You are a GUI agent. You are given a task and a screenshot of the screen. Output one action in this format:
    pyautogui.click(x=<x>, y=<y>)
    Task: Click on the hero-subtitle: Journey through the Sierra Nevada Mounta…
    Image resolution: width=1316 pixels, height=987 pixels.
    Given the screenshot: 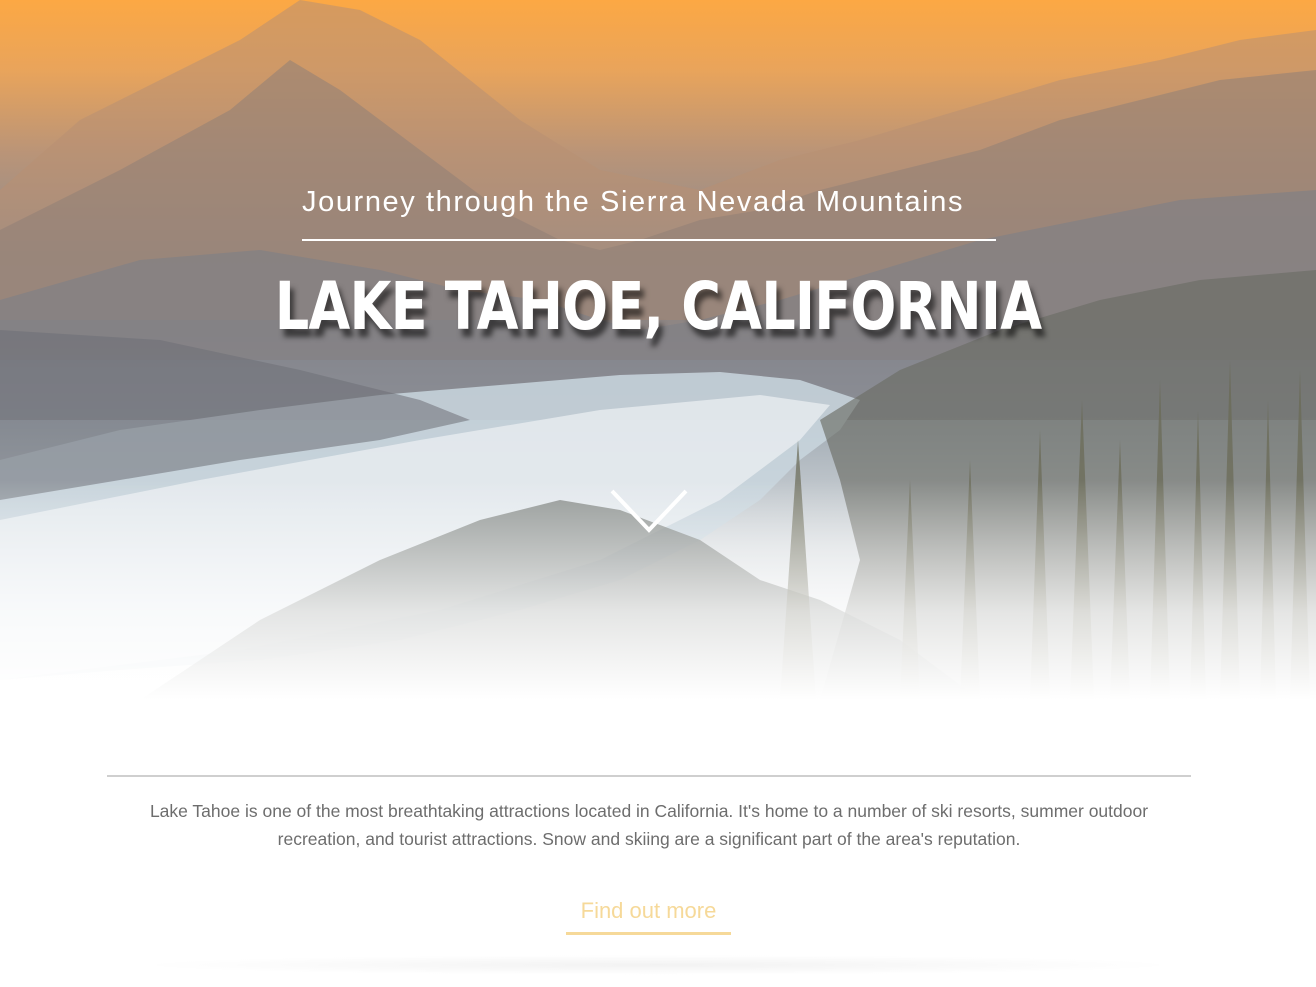 What is the action you would take?
    pyautogui.click(x=633, y=202)
    